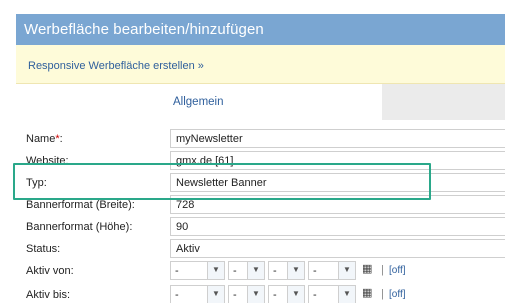  I want to click on responsive-adspace-link: Responsive Werbefläche erstellen », so click(116, 66).